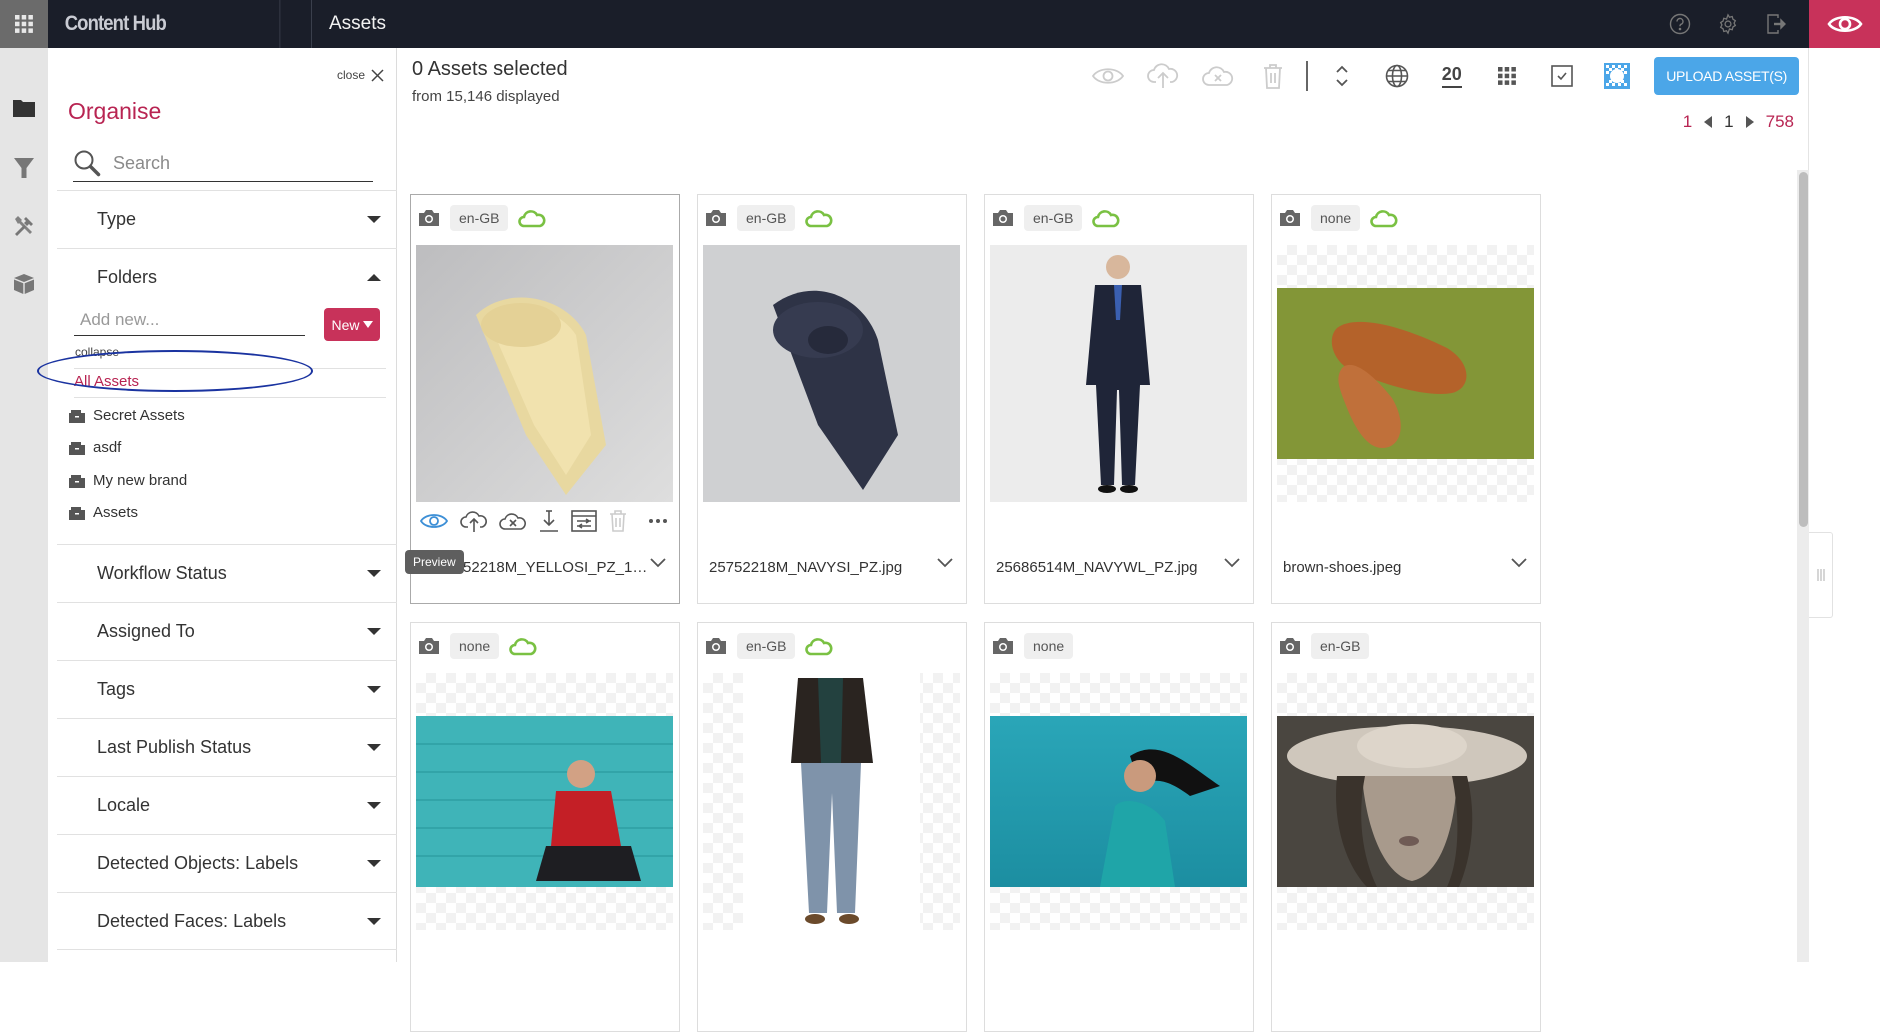  Describe the element at coordinates (1272, 76) in the screenshot. I see `delete-selected-button` at that location.